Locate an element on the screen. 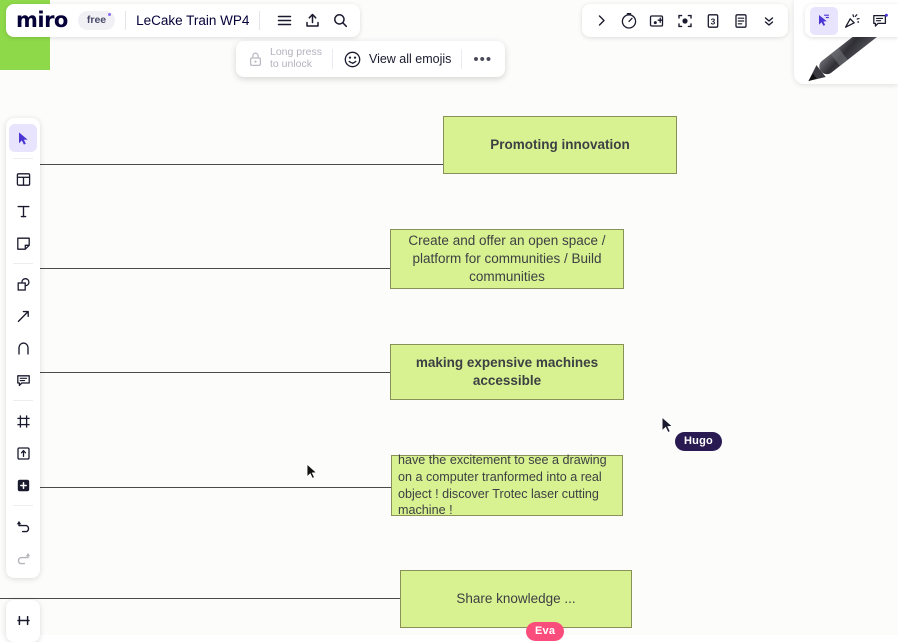  frame-tool is located at coordinates (23, 421).